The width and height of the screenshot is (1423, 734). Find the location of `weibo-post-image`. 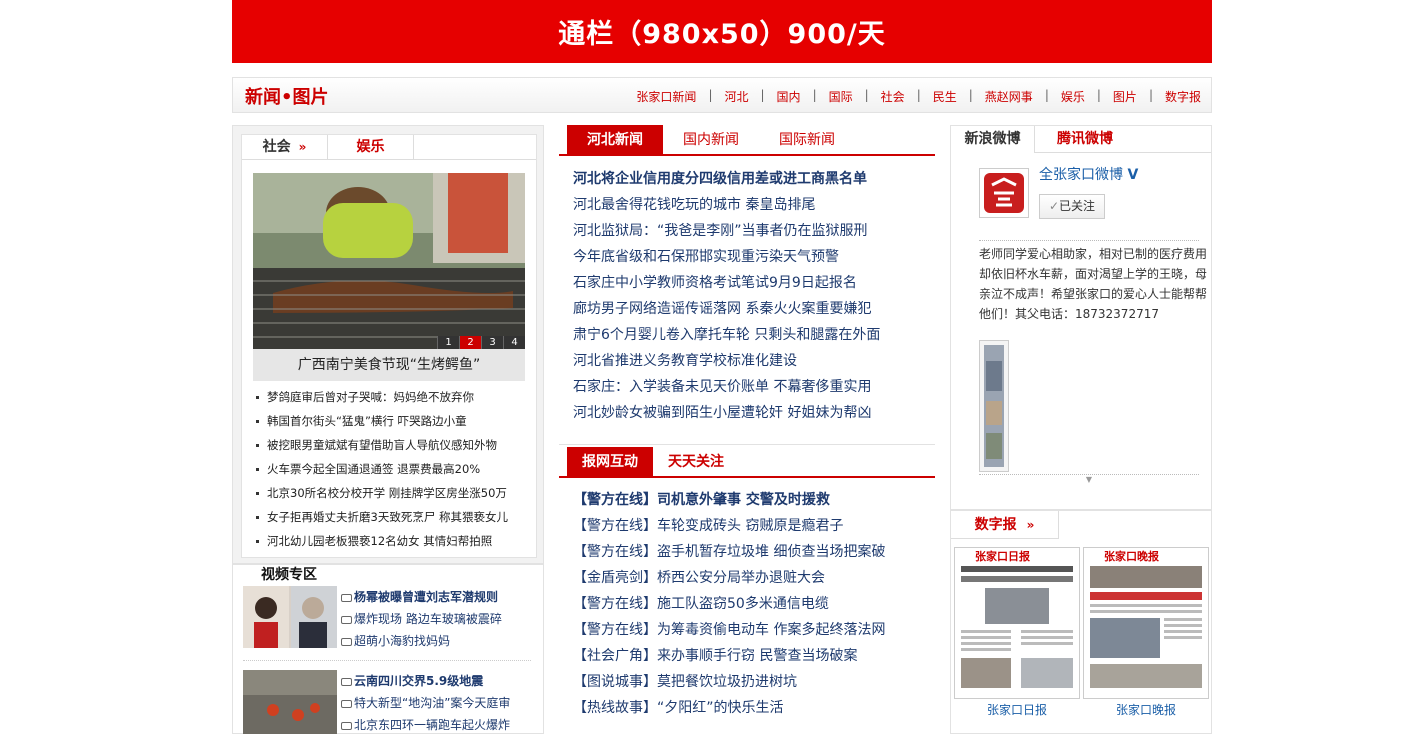

weibo-post-image is located at coordinates (994, 406).